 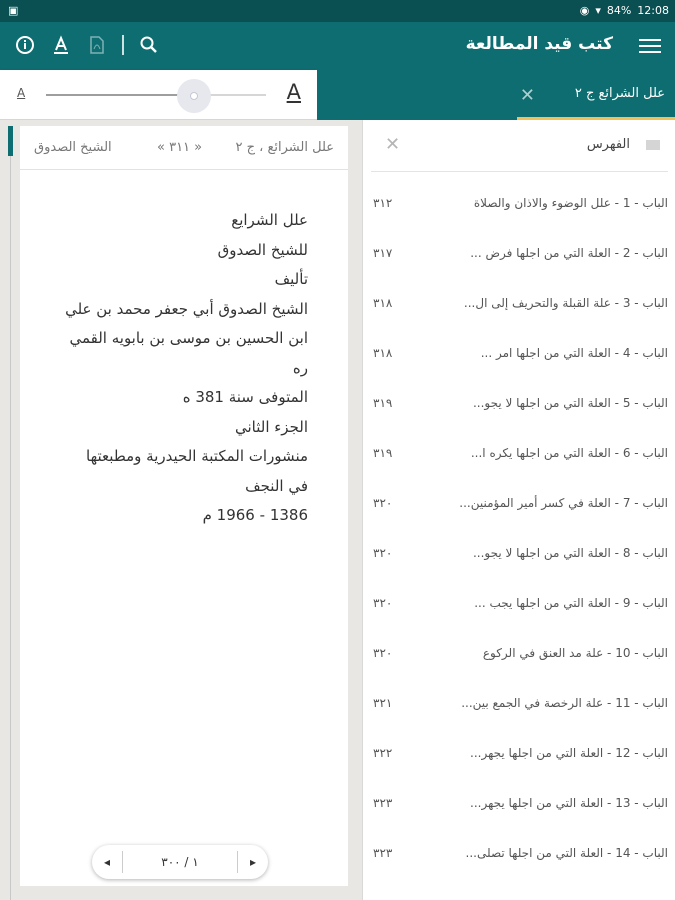 I want to click on page-navigator: ◂ ١ / ٣٠٠ ▸, so click(x=180, y=862).